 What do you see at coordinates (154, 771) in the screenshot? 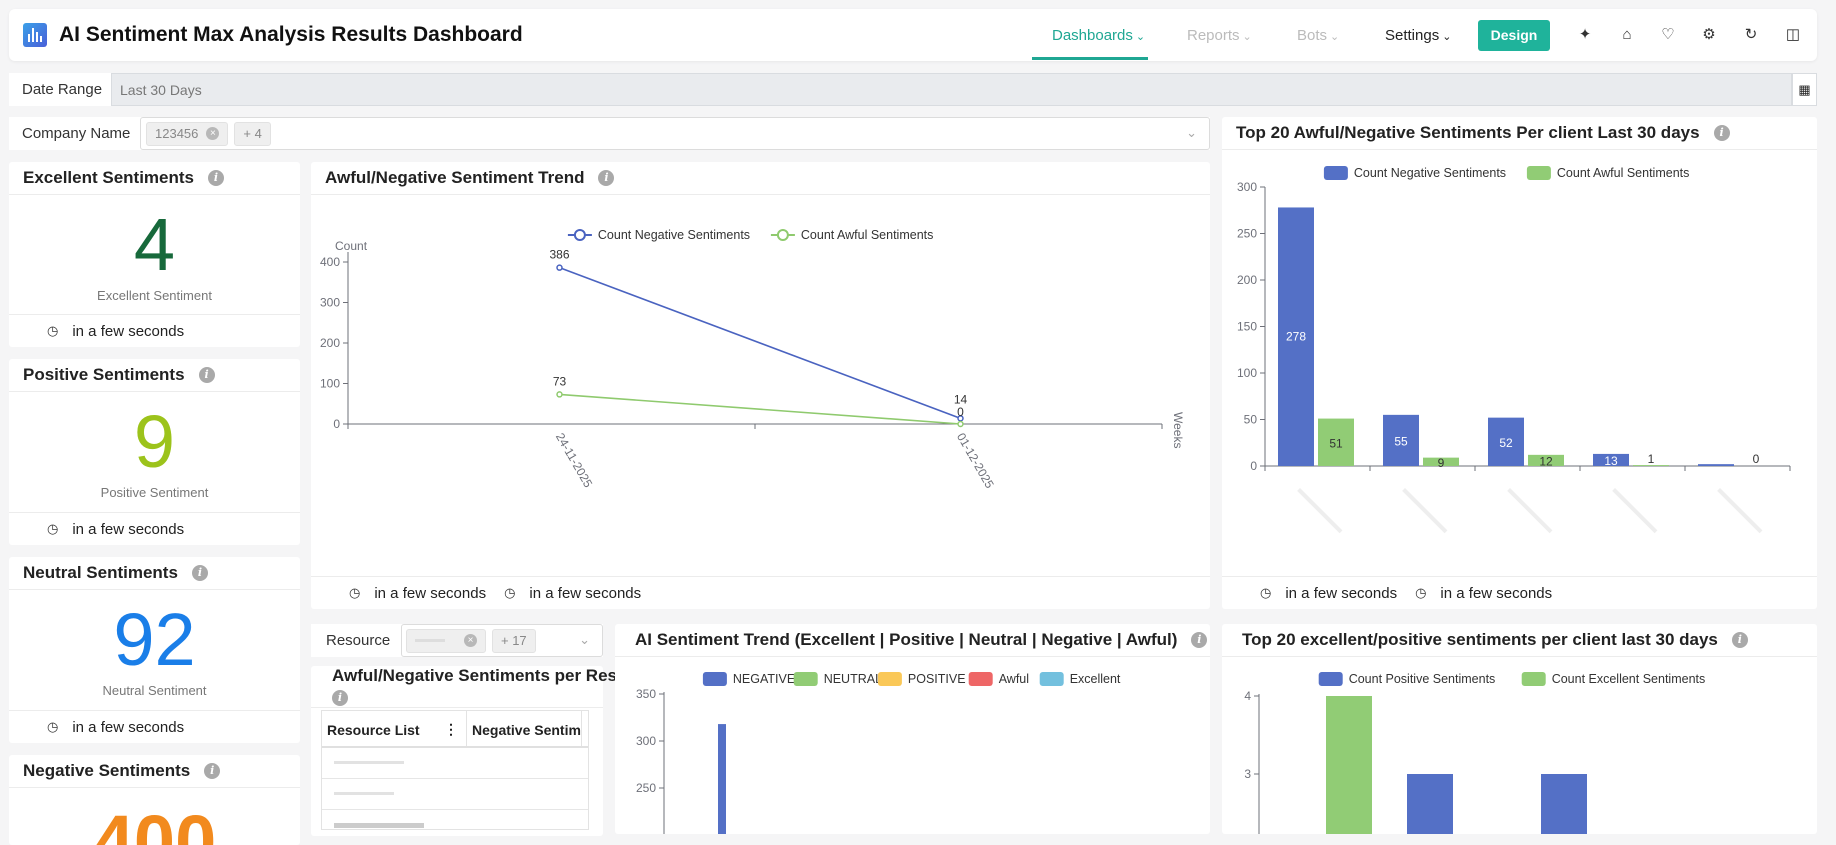
I see `kpi-title: Negative Sentiments i` at bounding box center [154, 771].